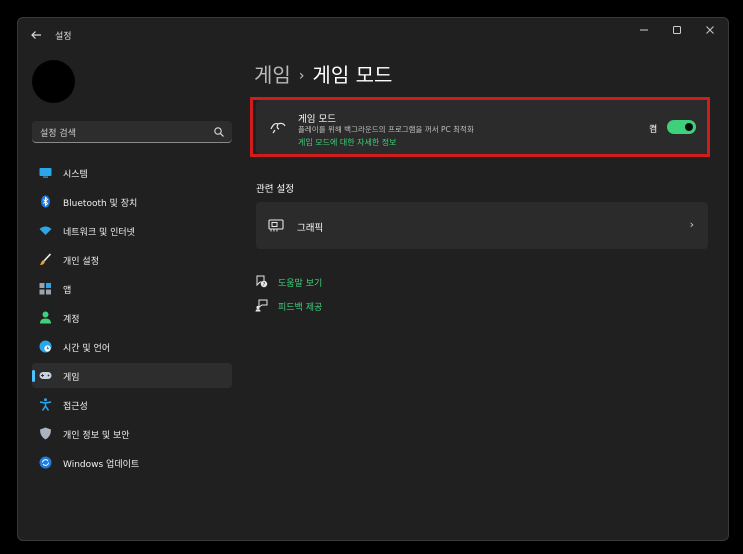  Describe the element at coordinates (132, 172) in the screenshot. I see `sidebar-item-system: 시스템` at that location.